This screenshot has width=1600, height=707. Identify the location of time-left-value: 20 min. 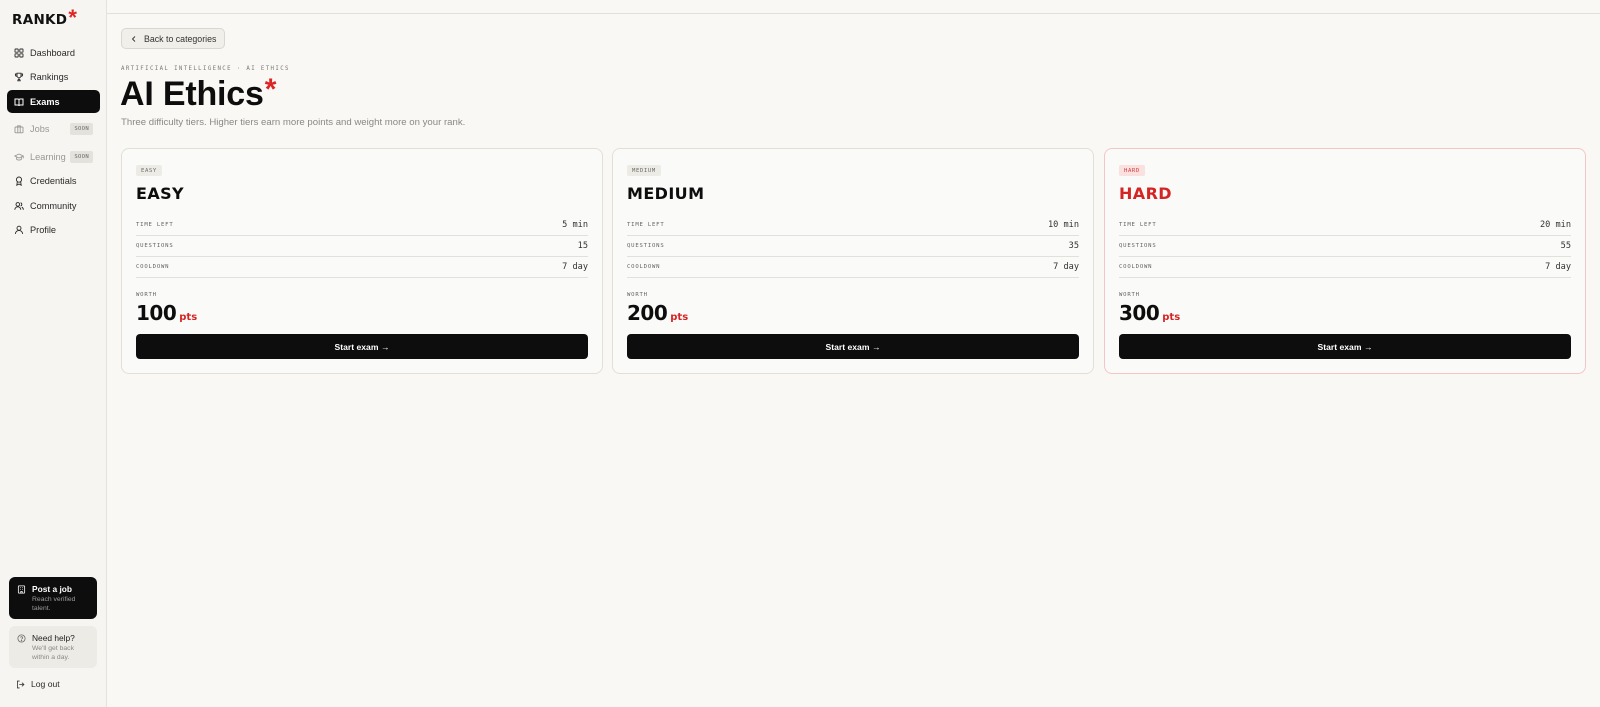
(1555, 225).